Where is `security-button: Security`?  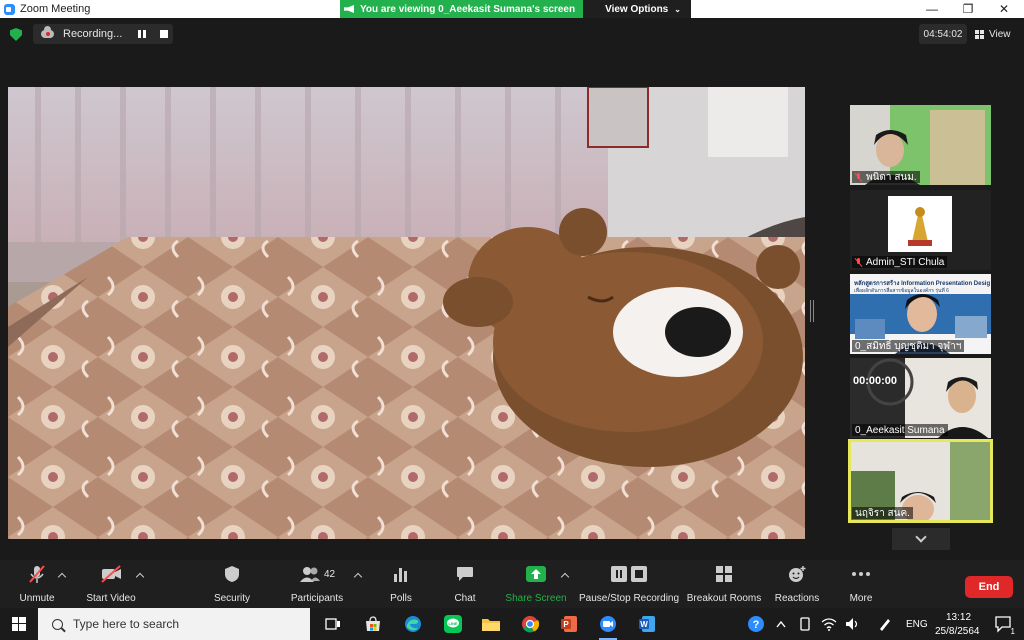
security-button: Security is located at coordinates (232, 585).